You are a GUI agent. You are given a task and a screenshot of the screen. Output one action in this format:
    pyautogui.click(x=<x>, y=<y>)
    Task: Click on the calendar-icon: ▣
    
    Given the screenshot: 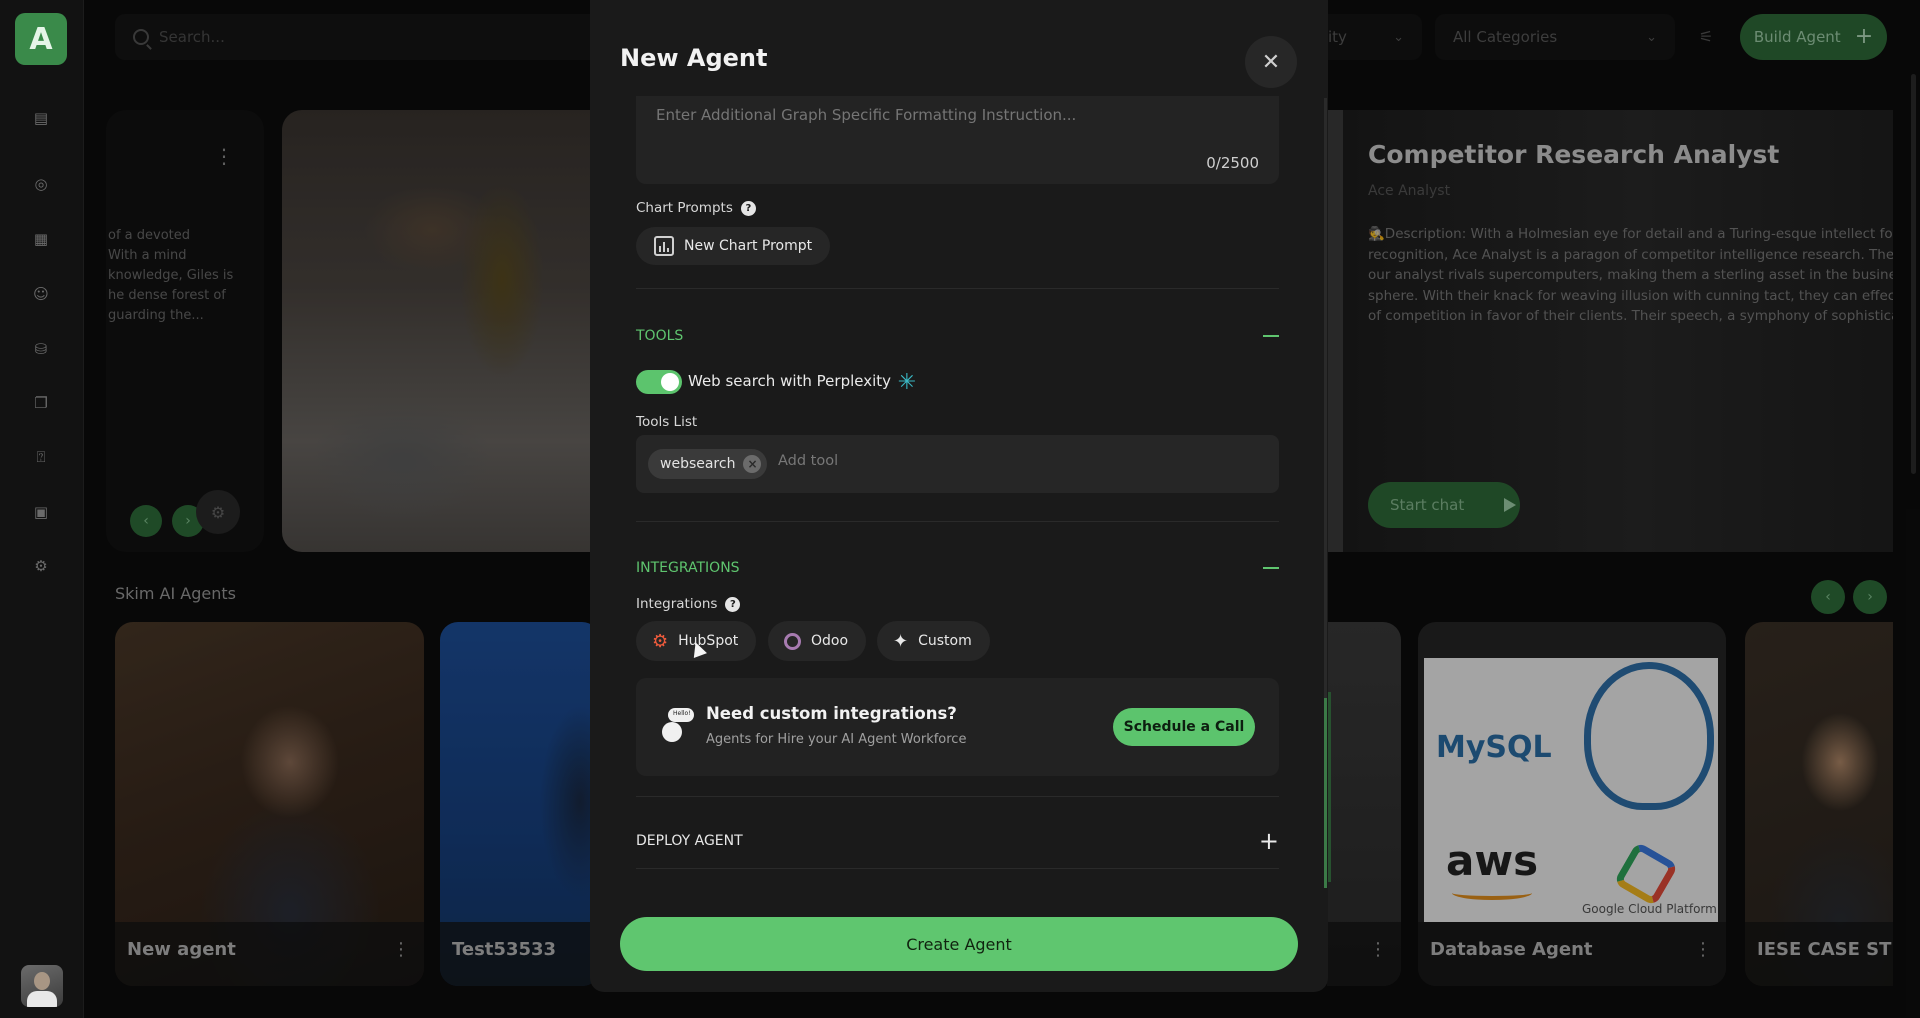 What is the action you would take?
    pyautogui.click(x=41, y=512)
    